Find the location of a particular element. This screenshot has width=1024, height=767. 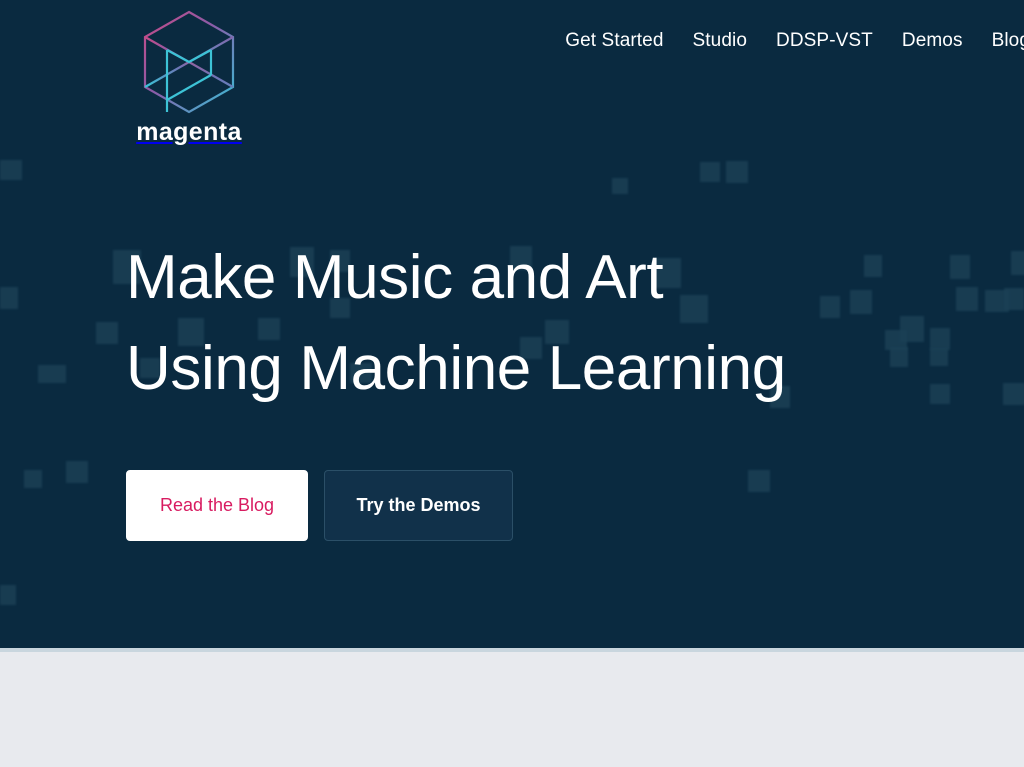

read-the-blog-button: Read the Blog is located at coordinates (217, 505).